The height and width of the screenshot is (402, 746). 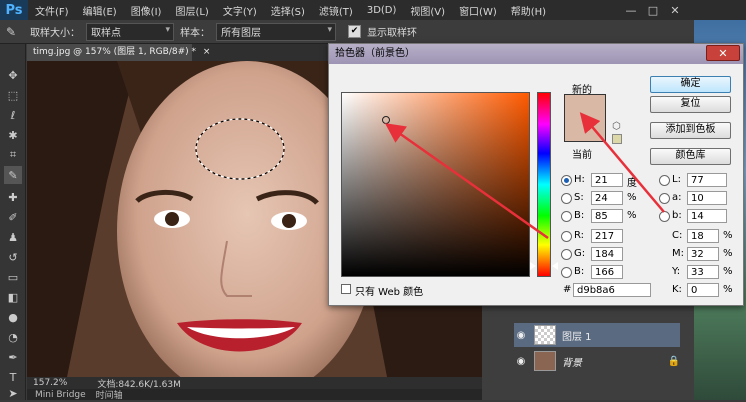 I want to click on arrow-to-swatch, so click(x=622, y=162).